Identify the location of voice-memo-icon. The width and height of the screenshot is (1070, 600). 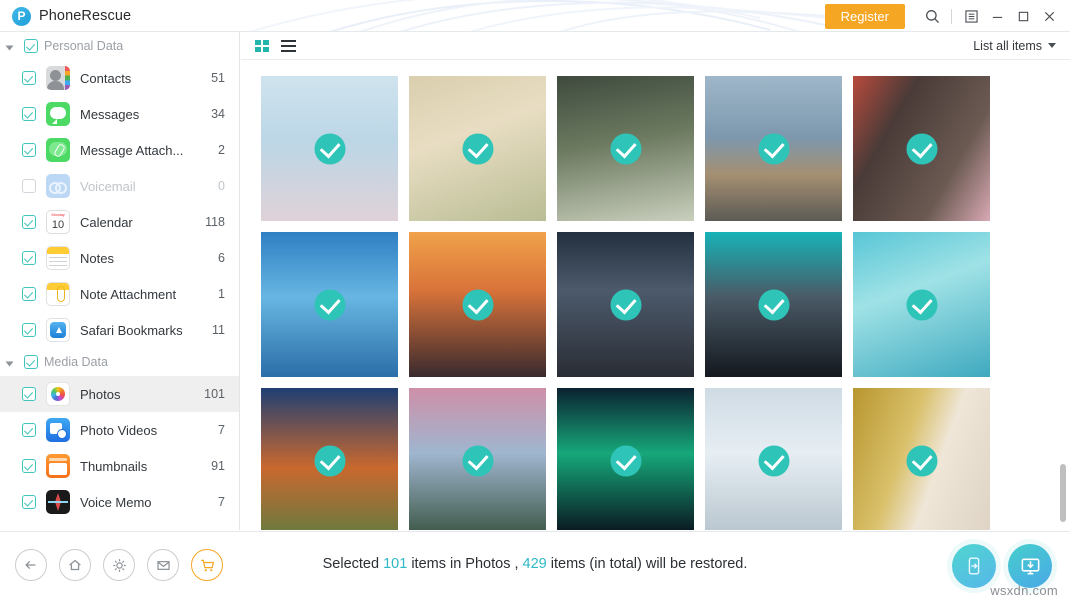
(58, 502).